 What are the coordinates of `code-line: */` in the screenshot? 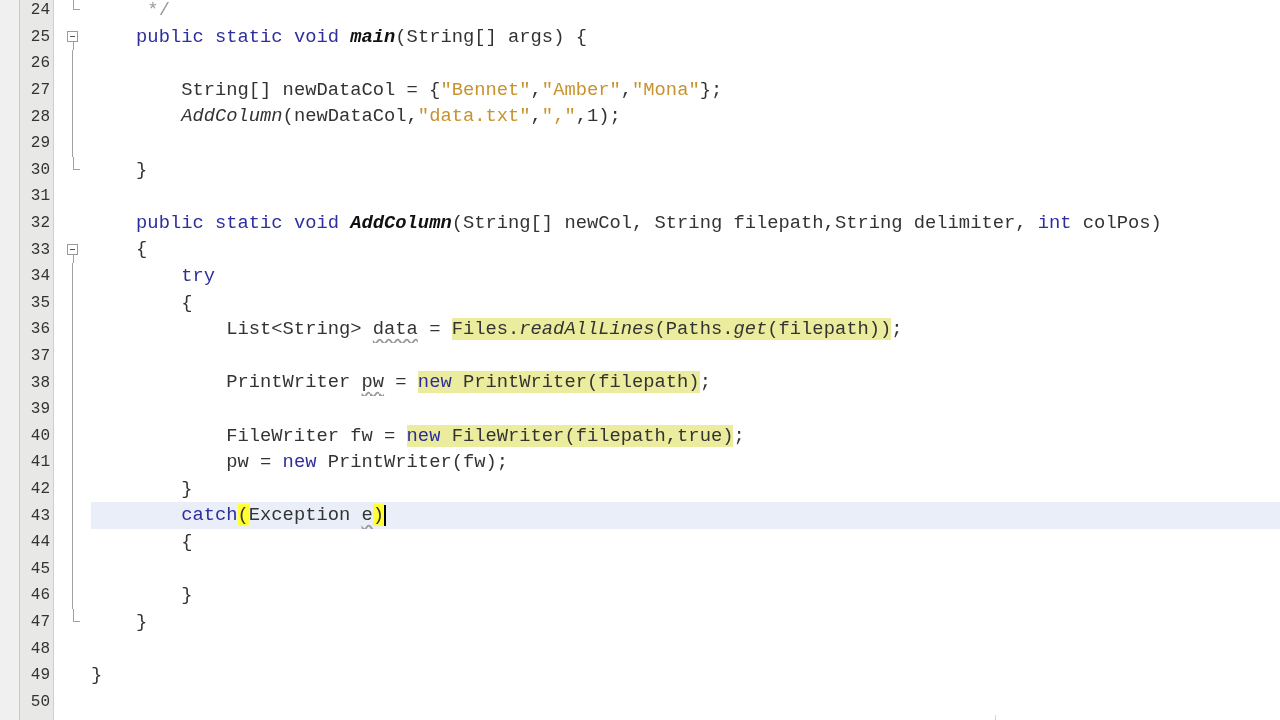 It's located at (158, 11).